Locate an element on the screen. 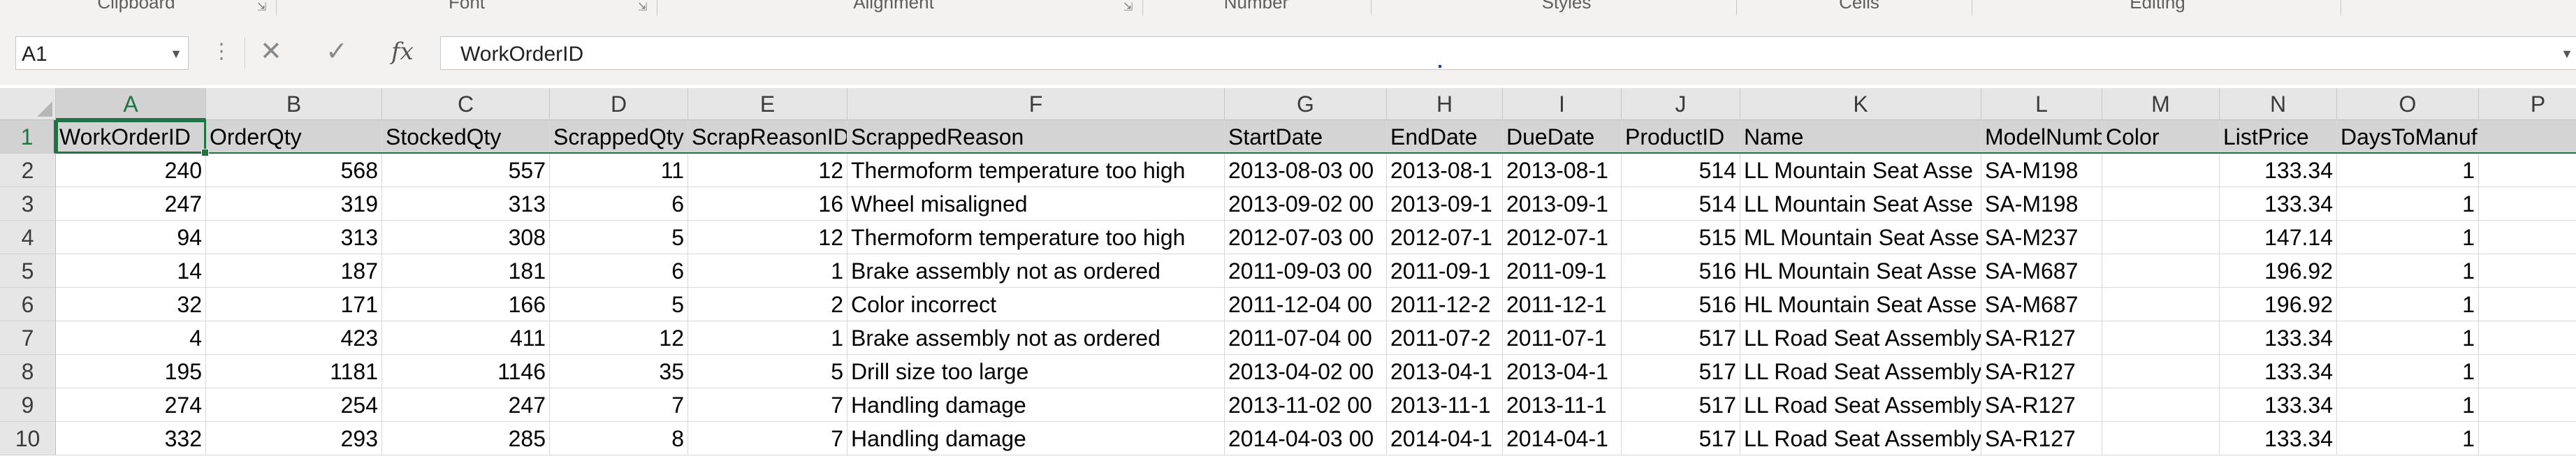 The height and width of the screenshot is (461, 2576). table-cell: 6 is located at coordinates (619, 204).